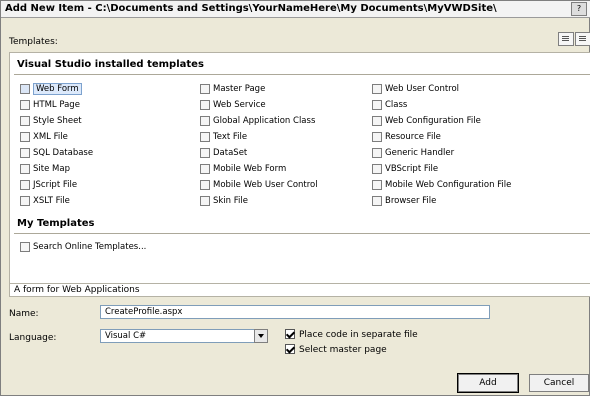 The height and width of the screenshot is (396, 590). Describe the element at coordinates (358, 335) in the screenshot. I see `place-code-label: Place code in separate file` at that location.